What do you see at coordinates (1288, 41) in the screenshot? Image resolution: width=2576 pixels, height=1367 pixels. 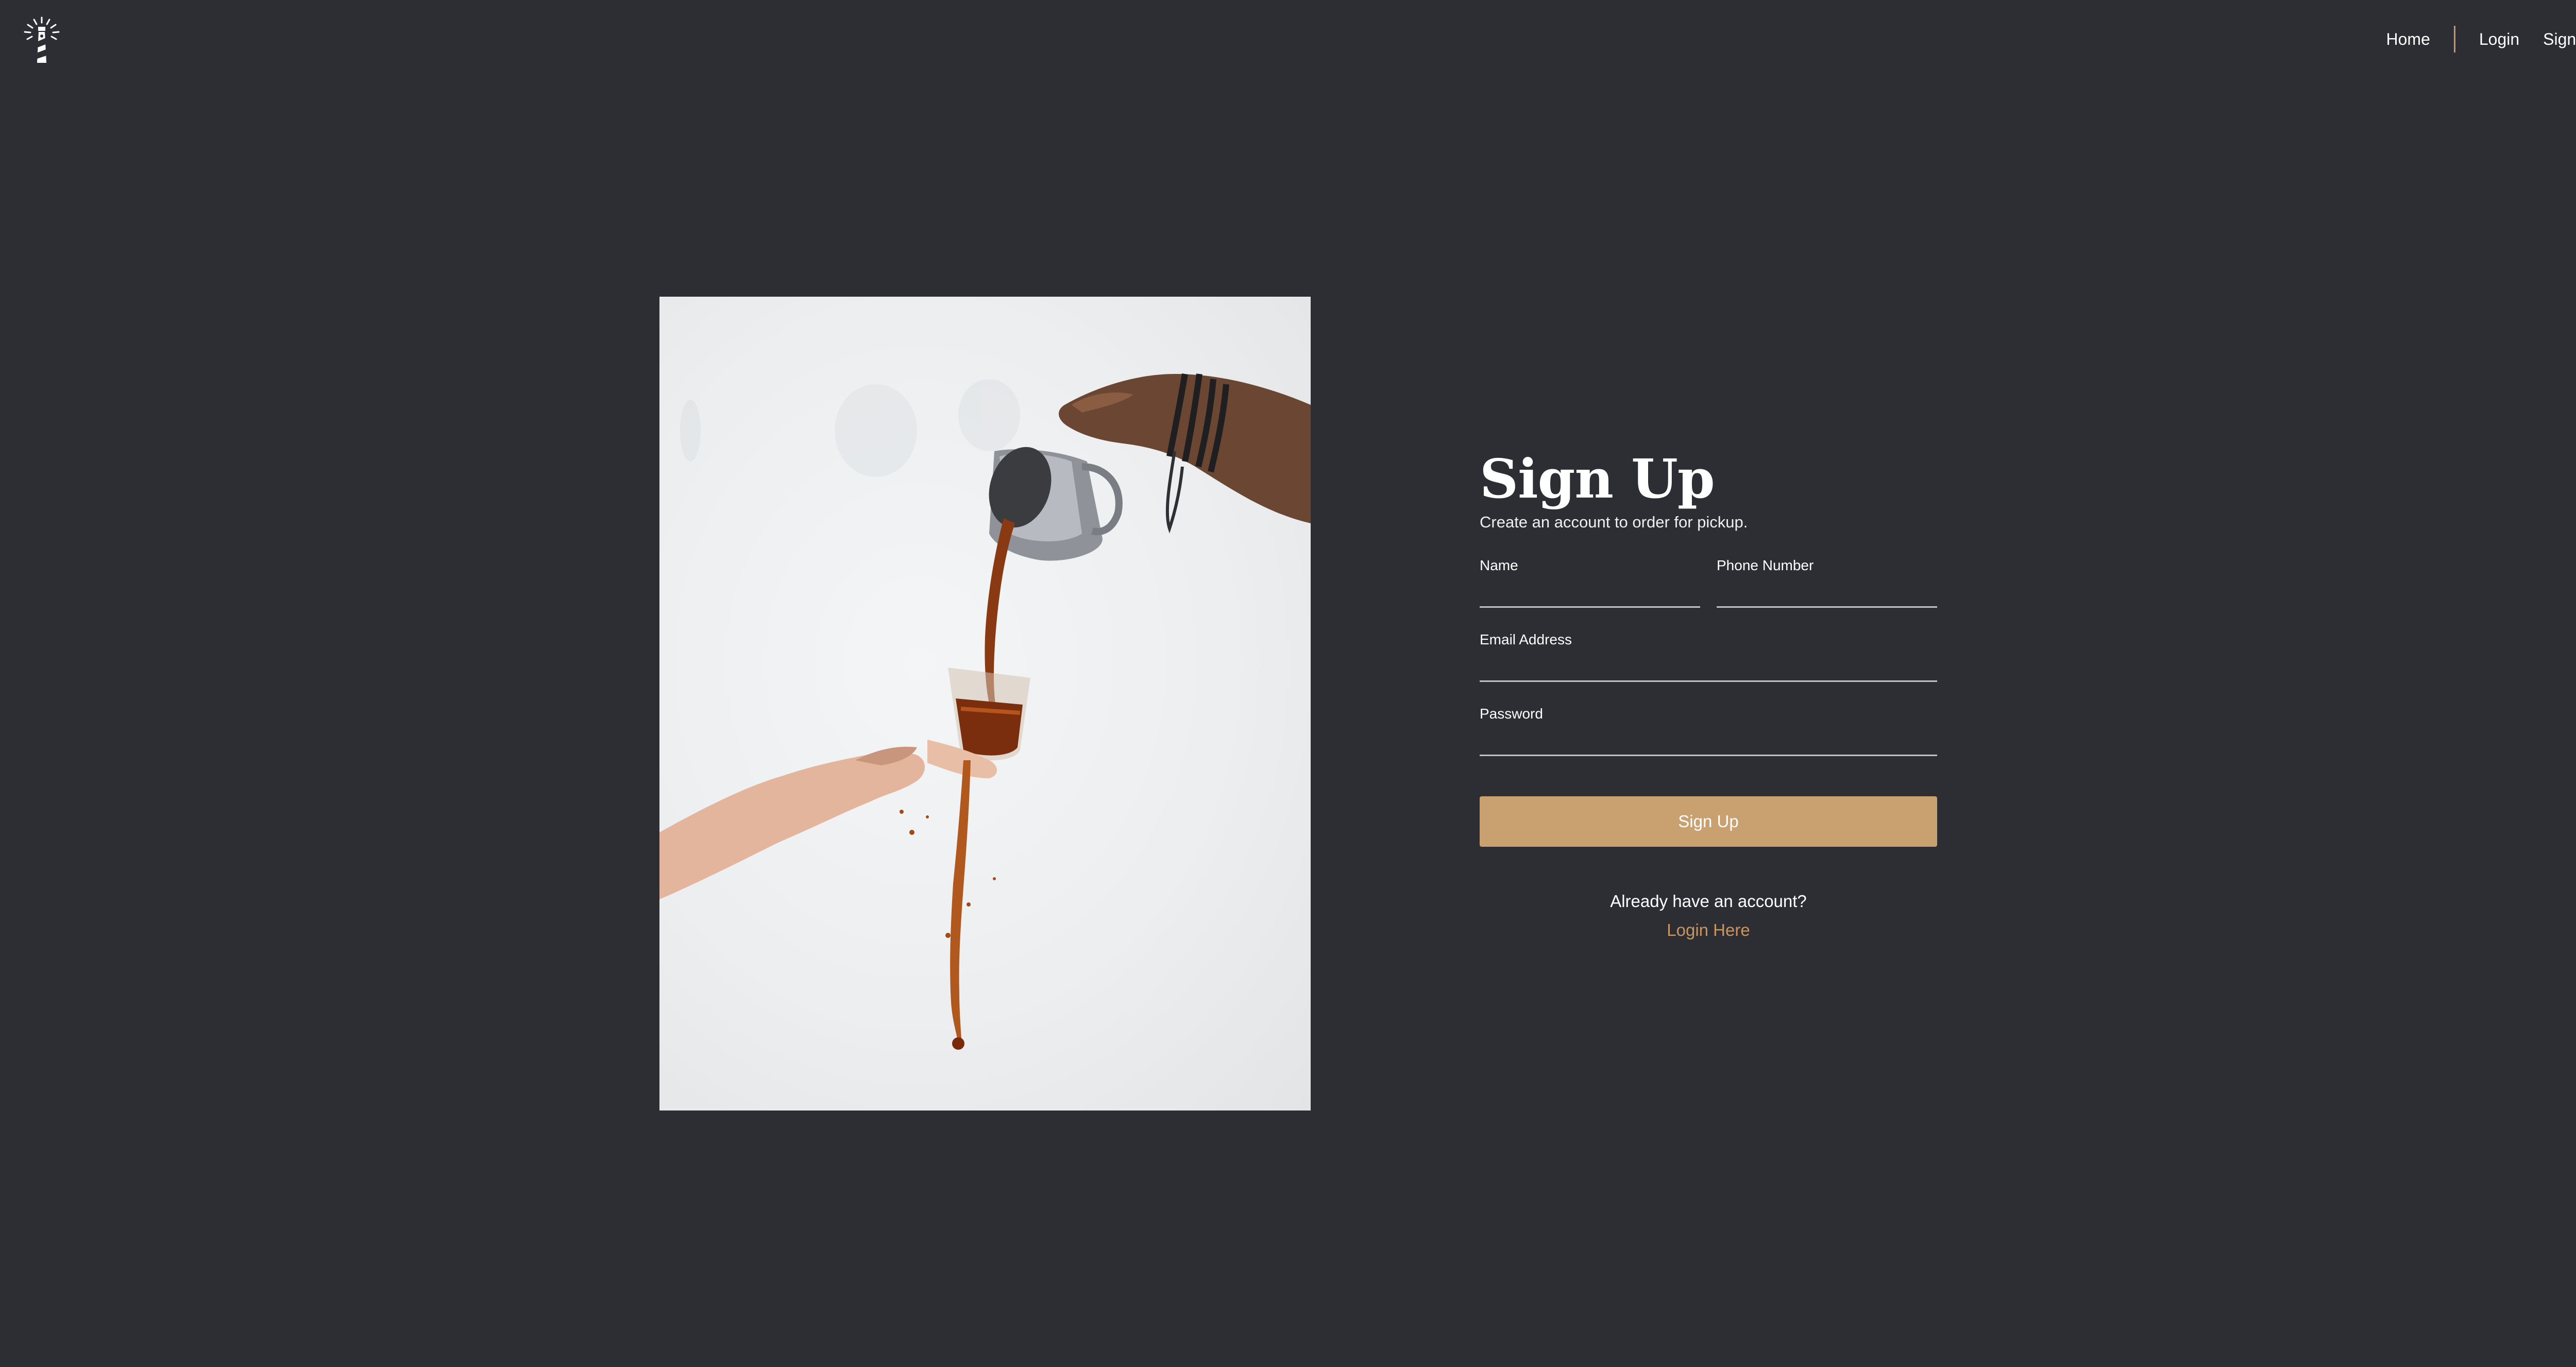 I see `top-bar: Home Login Sign Up` at bounding box center [1288, 41].